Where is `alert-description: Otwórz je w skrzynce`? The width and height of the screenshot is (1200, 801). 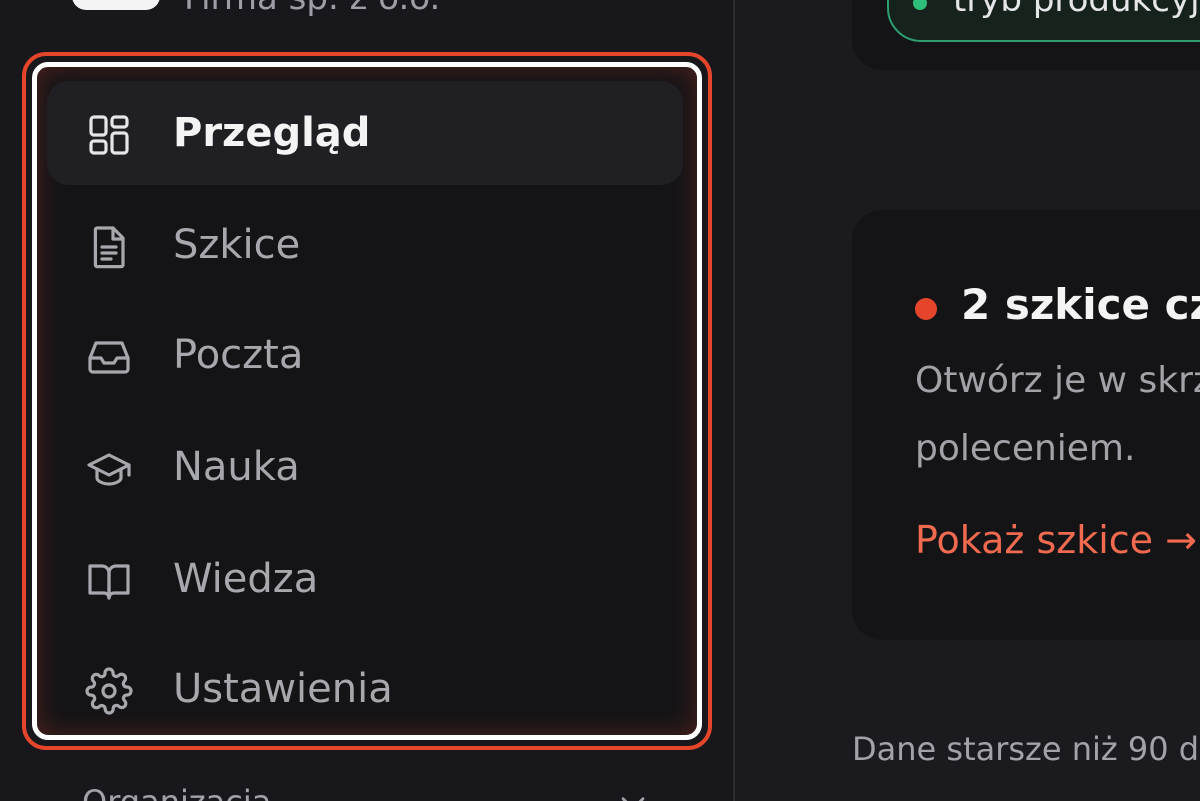 alert-description: Otwórz je w skrzynce is located at coordinates (1057, 380).